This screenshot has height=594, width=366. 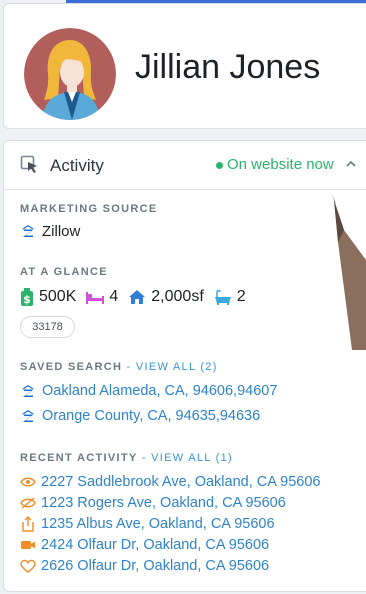 What do you see at coordinates (61, 231) in the screenshot?
I see `marketing-source-value: Zillow` at bounding box center [61, 231].